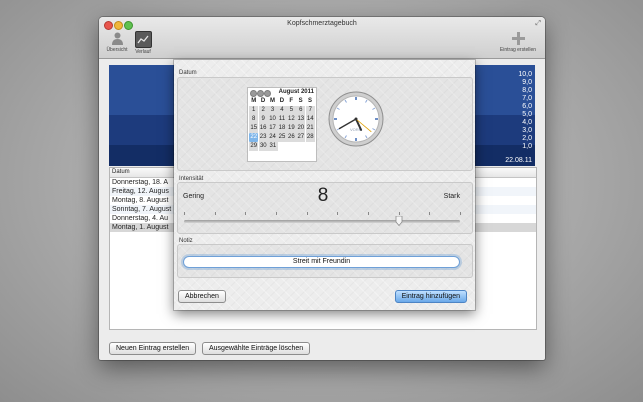 This screenshot has height=402, width=643. What do you see at coordinates (518, 50) in the screenshot?
I see `toolbar-create-entry-label: Eintrag erstellen` at bounding box center [518, 50].